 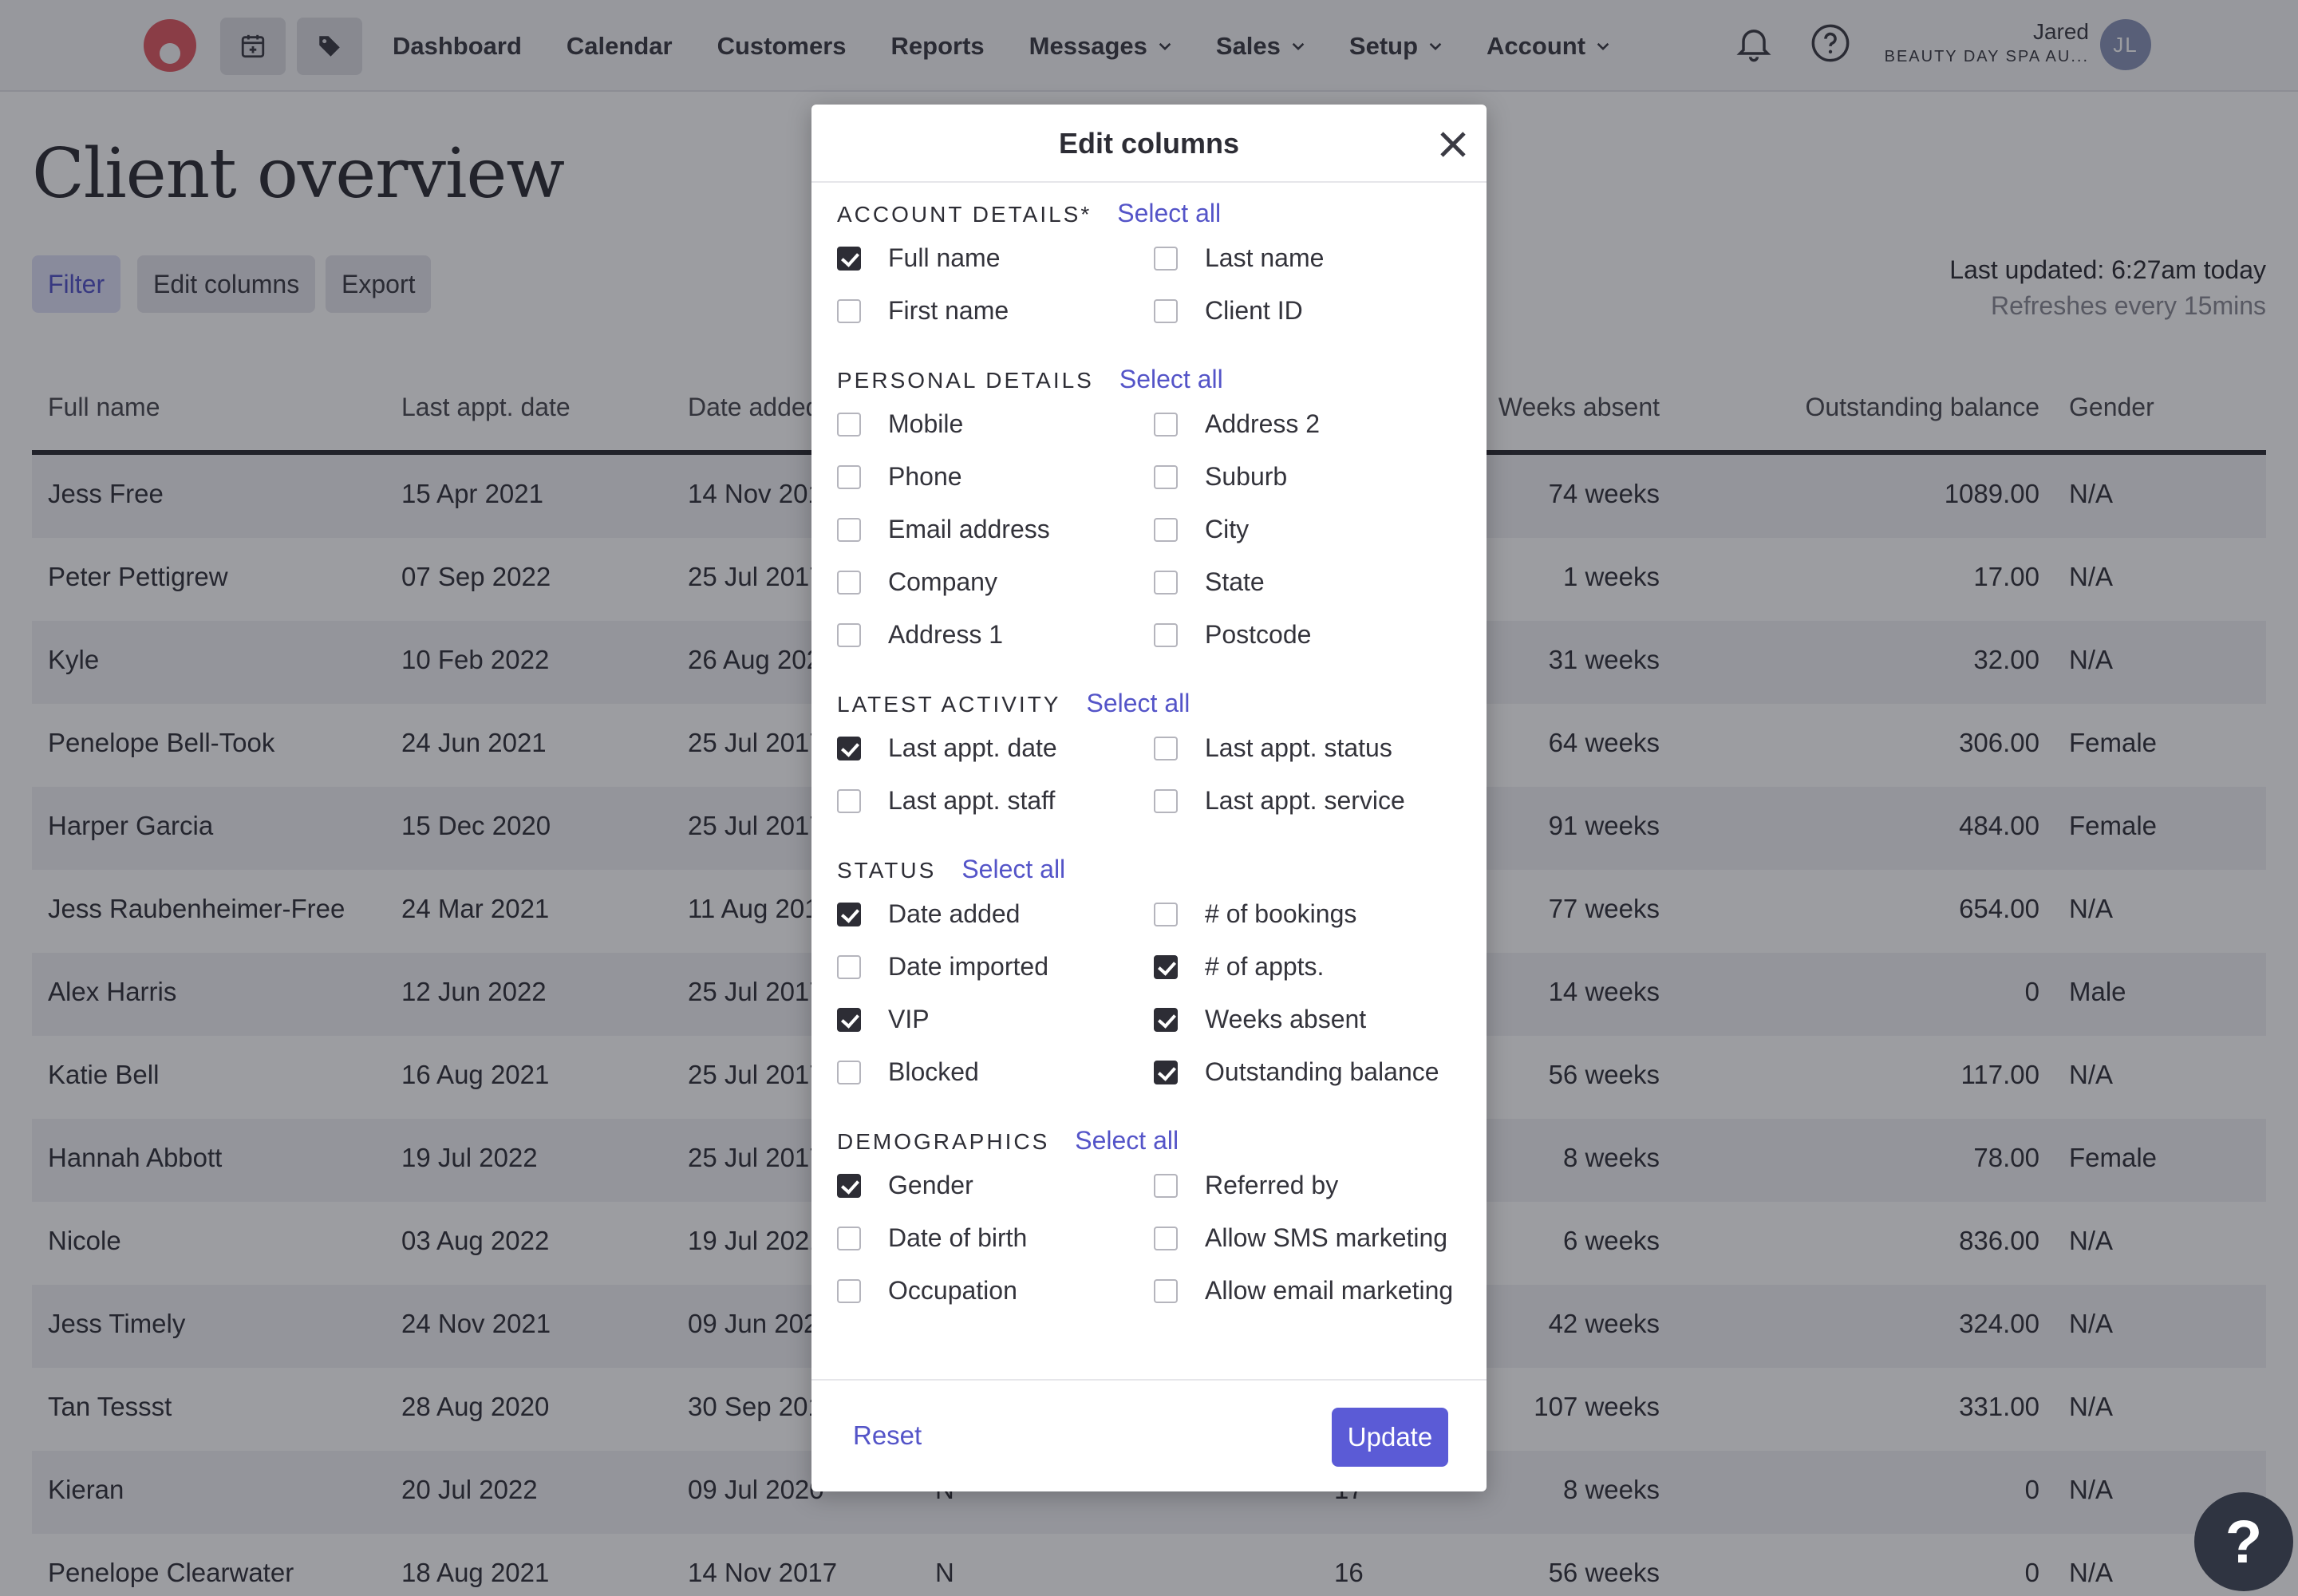 What do you see at coordinates (1265, 966) in the screenshot?
I see `option-label: # of appts.` at bounding box center [1265, 966].